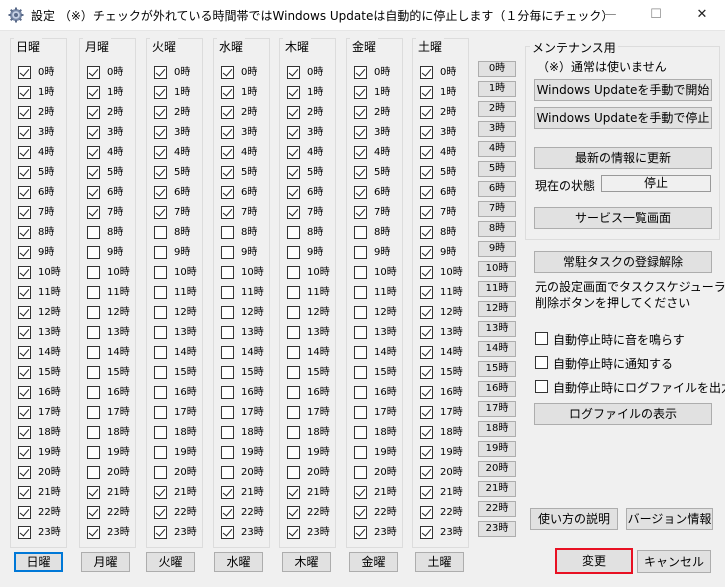  Describe the element at coordinates (497, 429) in the screenshot. I see `hour-select-button: 18時` at that location.